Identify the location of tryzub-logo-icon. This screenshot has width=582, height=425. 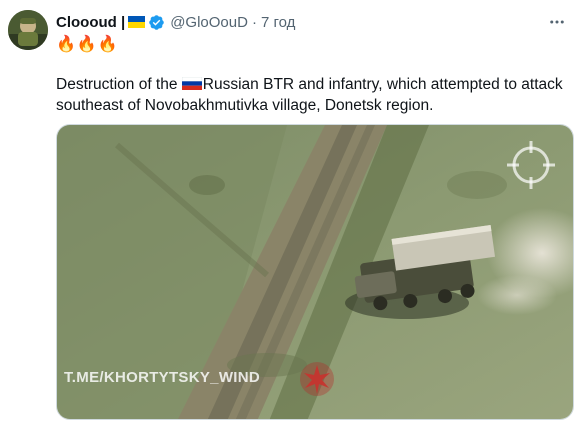
(317, 379).